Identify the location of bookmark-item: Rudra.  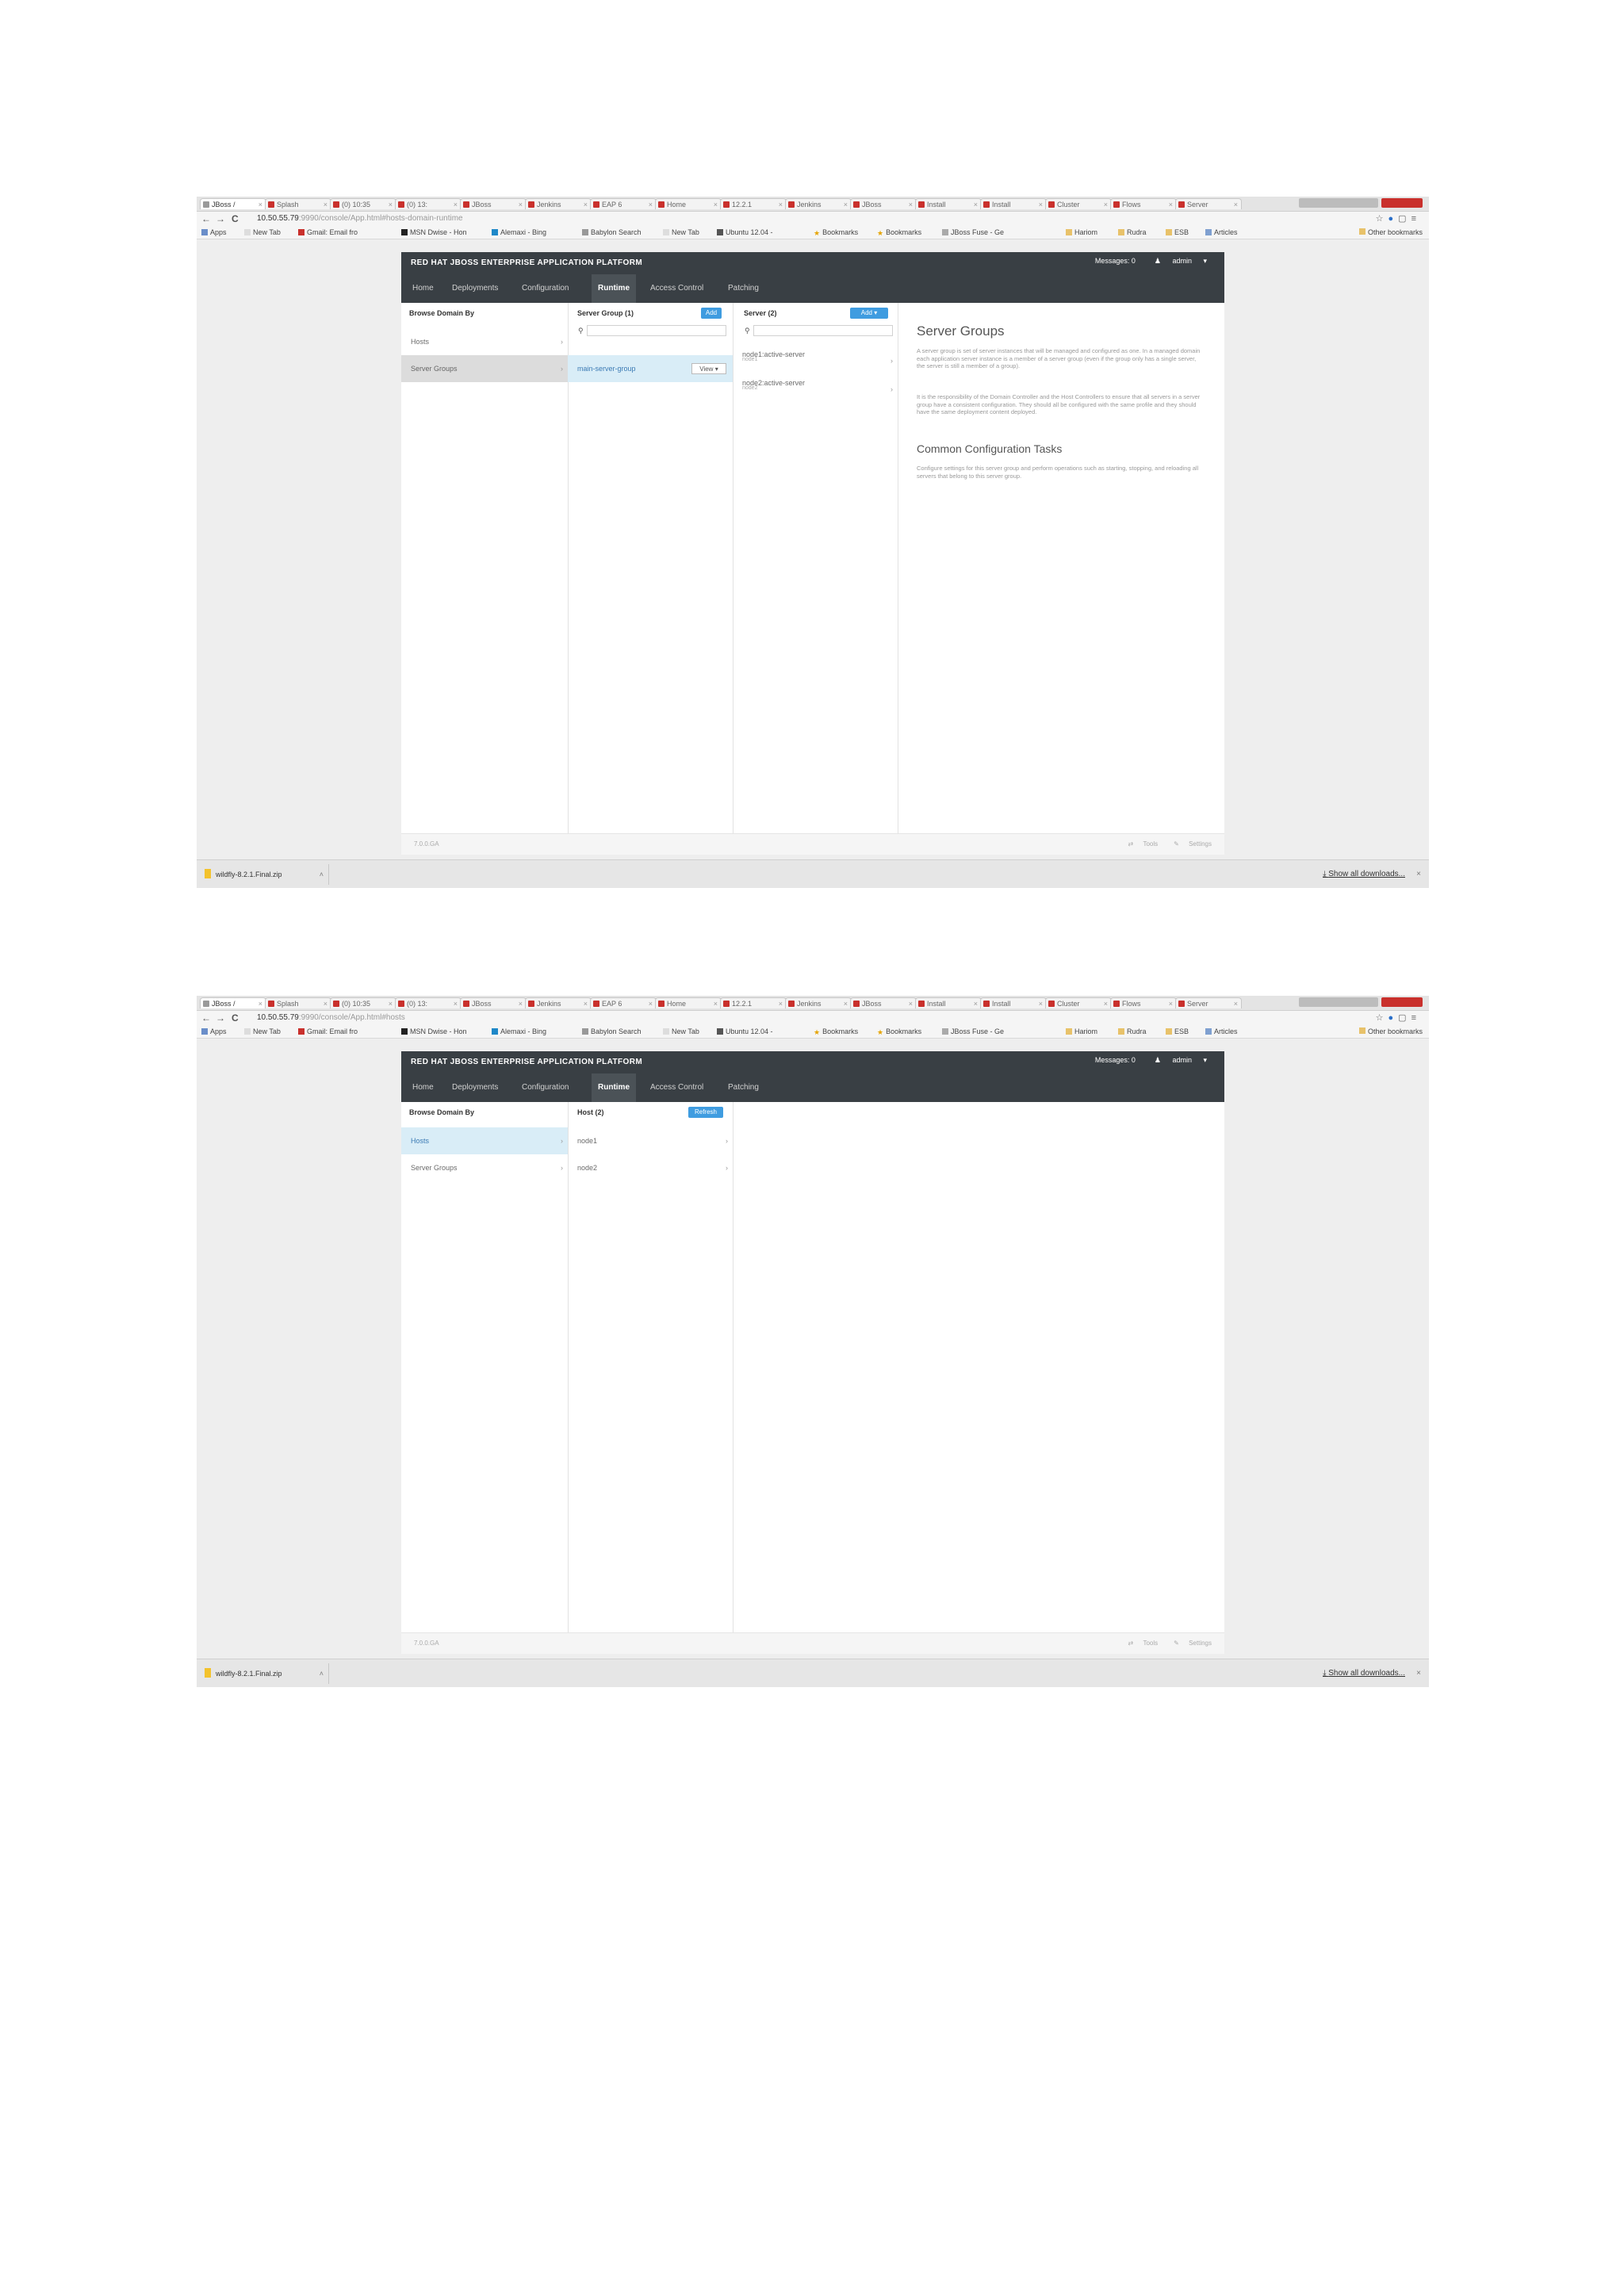
(1132, 232).